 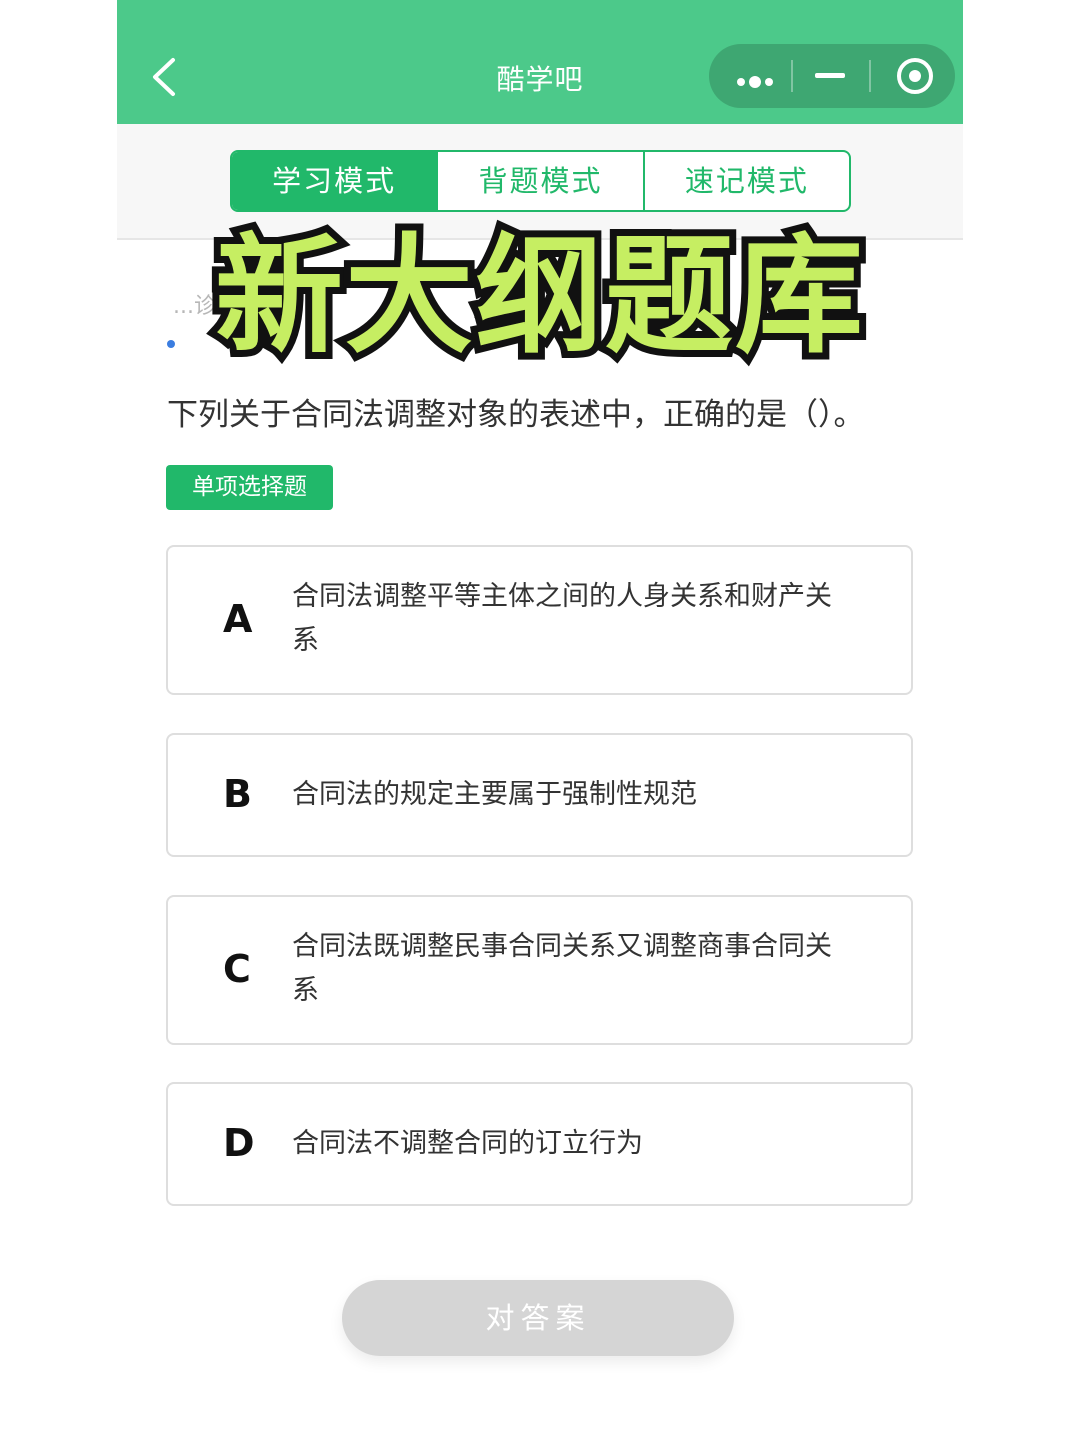 What do you see at coordinates (540, 62) in the screenshot?
I see `top-navigation-bar: 酷学吧` at bounding box center [540, 62].